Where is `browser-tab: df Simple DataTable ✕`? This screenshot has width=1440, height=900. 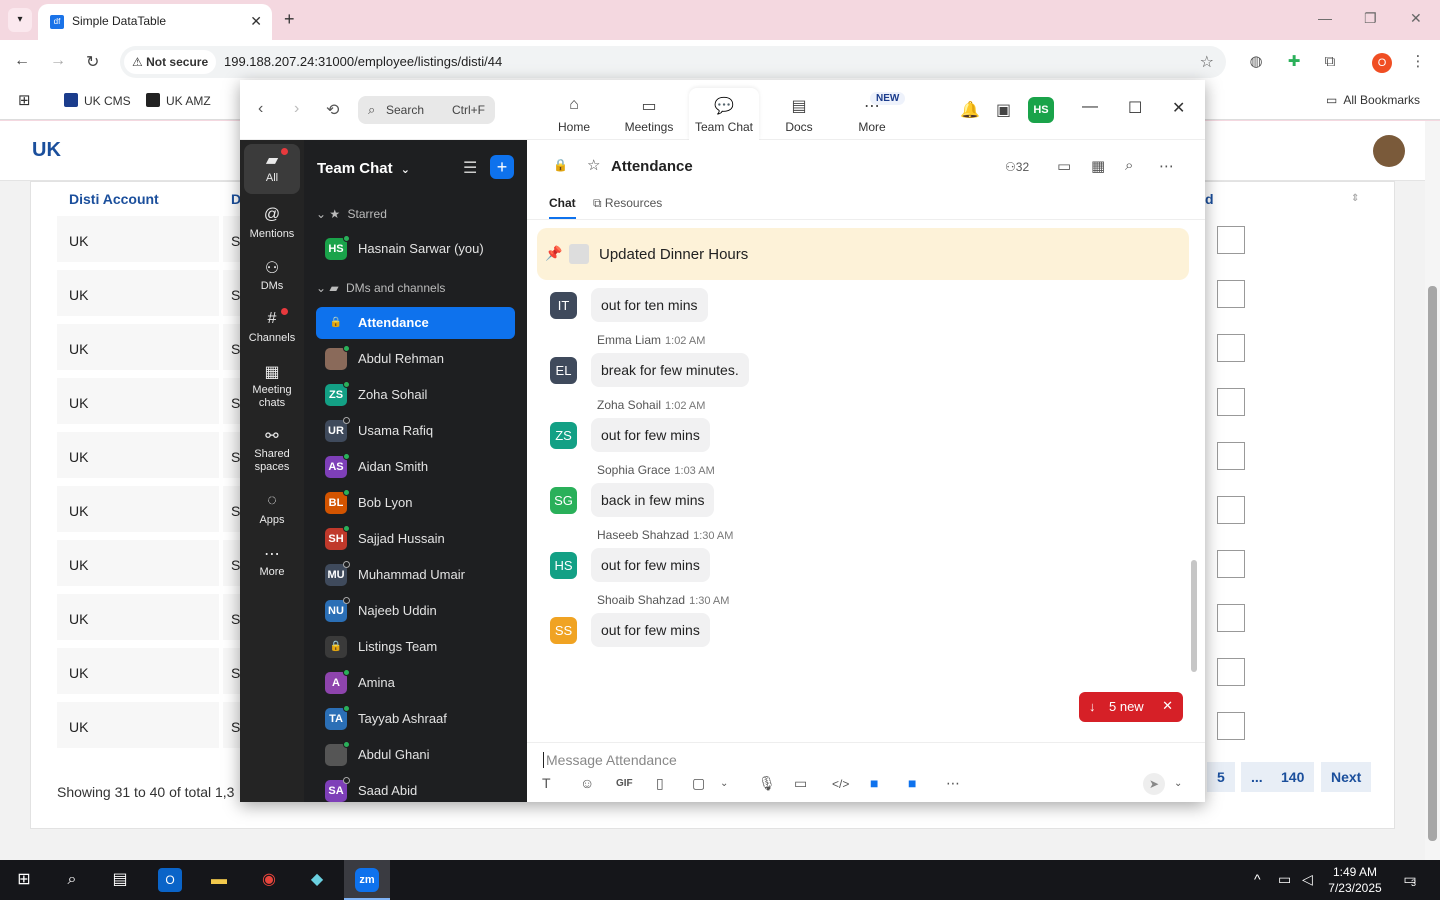 browser-tab: df Simple DataTable ✕ is located at coordinates (155, 22).